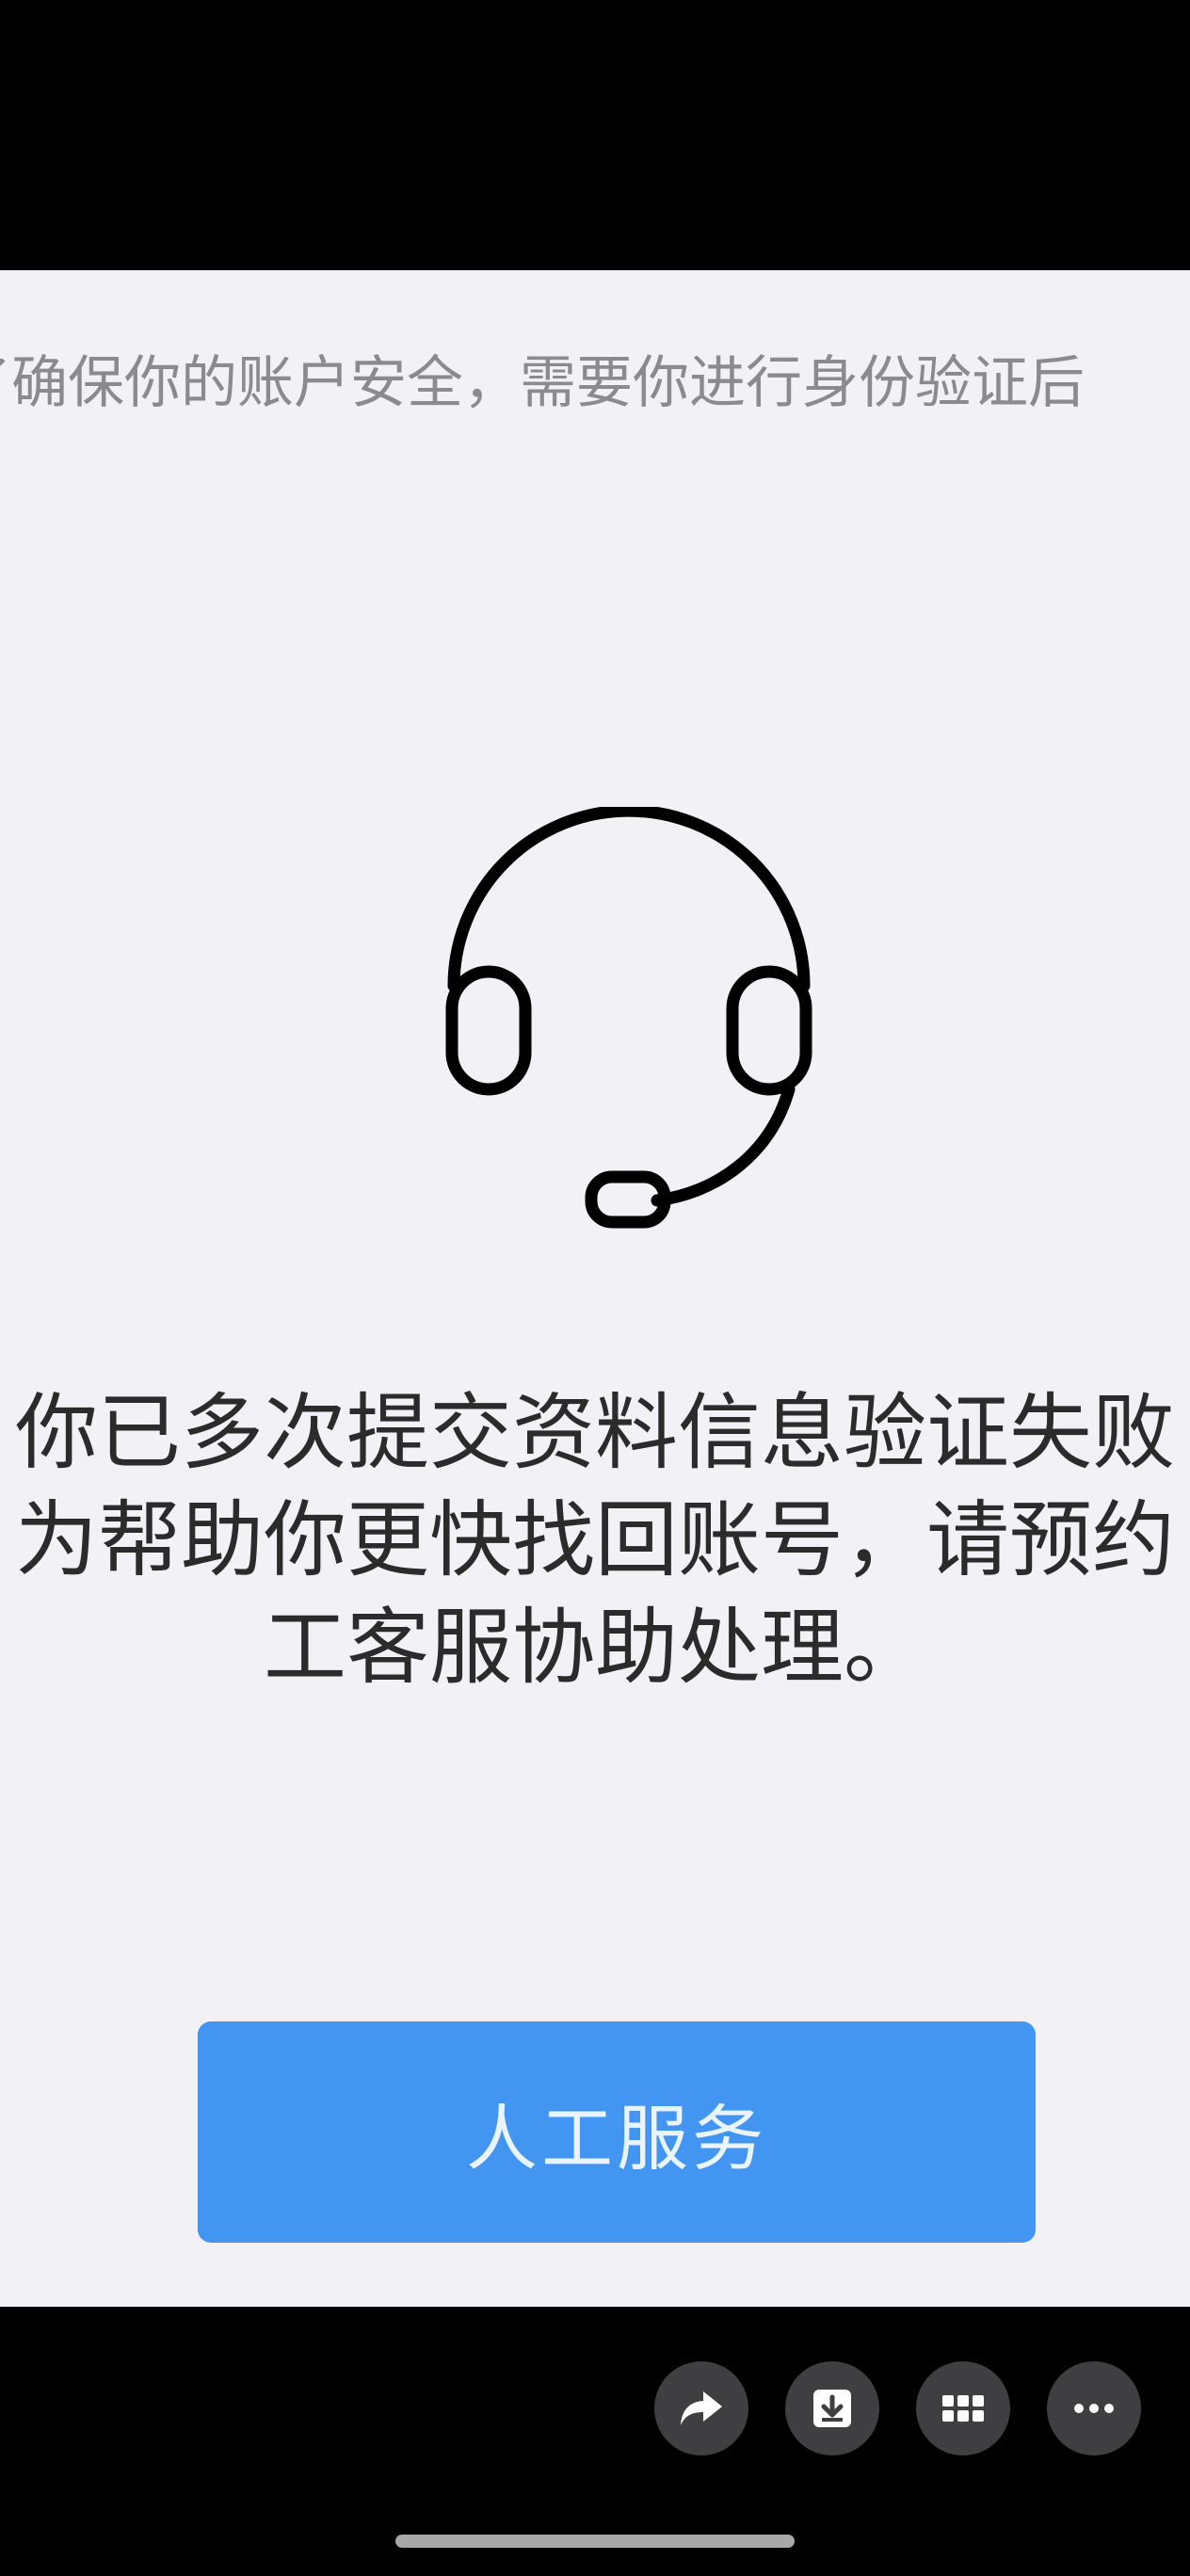  Describe the element at coordinates (594, 1432) in the screenshot. I see `message-line: 你已多次提交资料信息验证失败` at that location.